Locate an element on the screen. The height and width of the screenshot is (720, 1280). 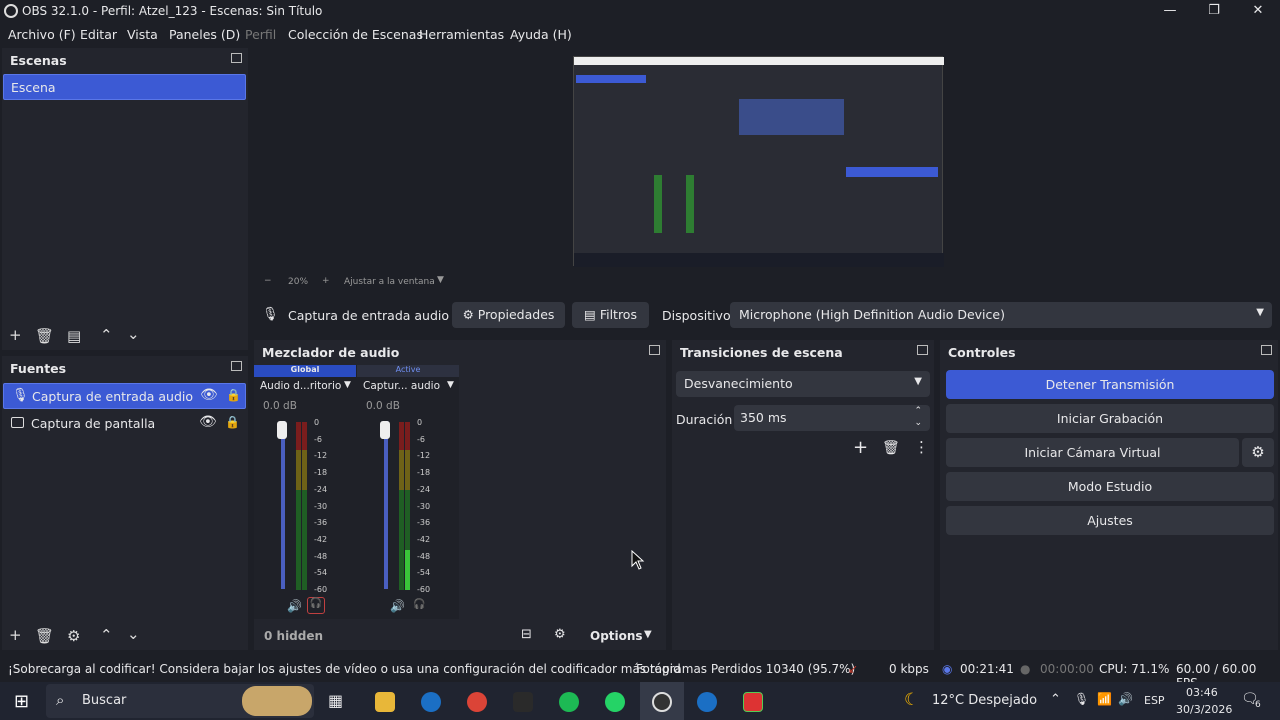
more-icon: ⋮ is located at coordinates (921, 447).